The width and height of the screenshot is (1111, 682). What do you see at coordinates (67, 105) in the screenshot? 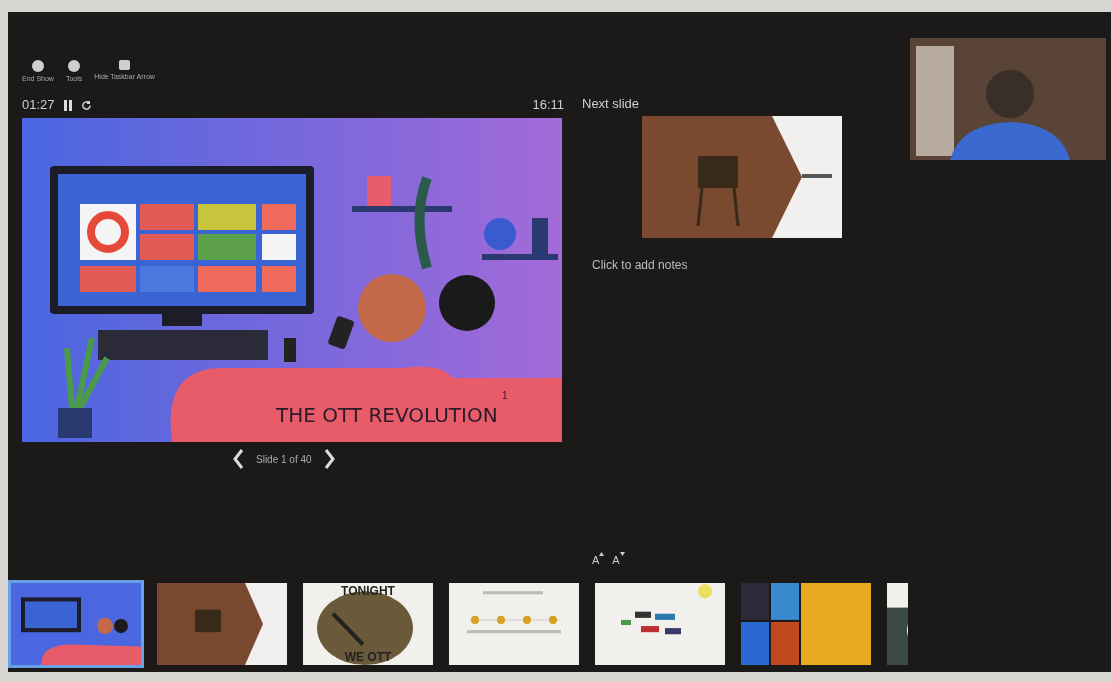
I see `pause-icon` at bounding box center [67, 105].